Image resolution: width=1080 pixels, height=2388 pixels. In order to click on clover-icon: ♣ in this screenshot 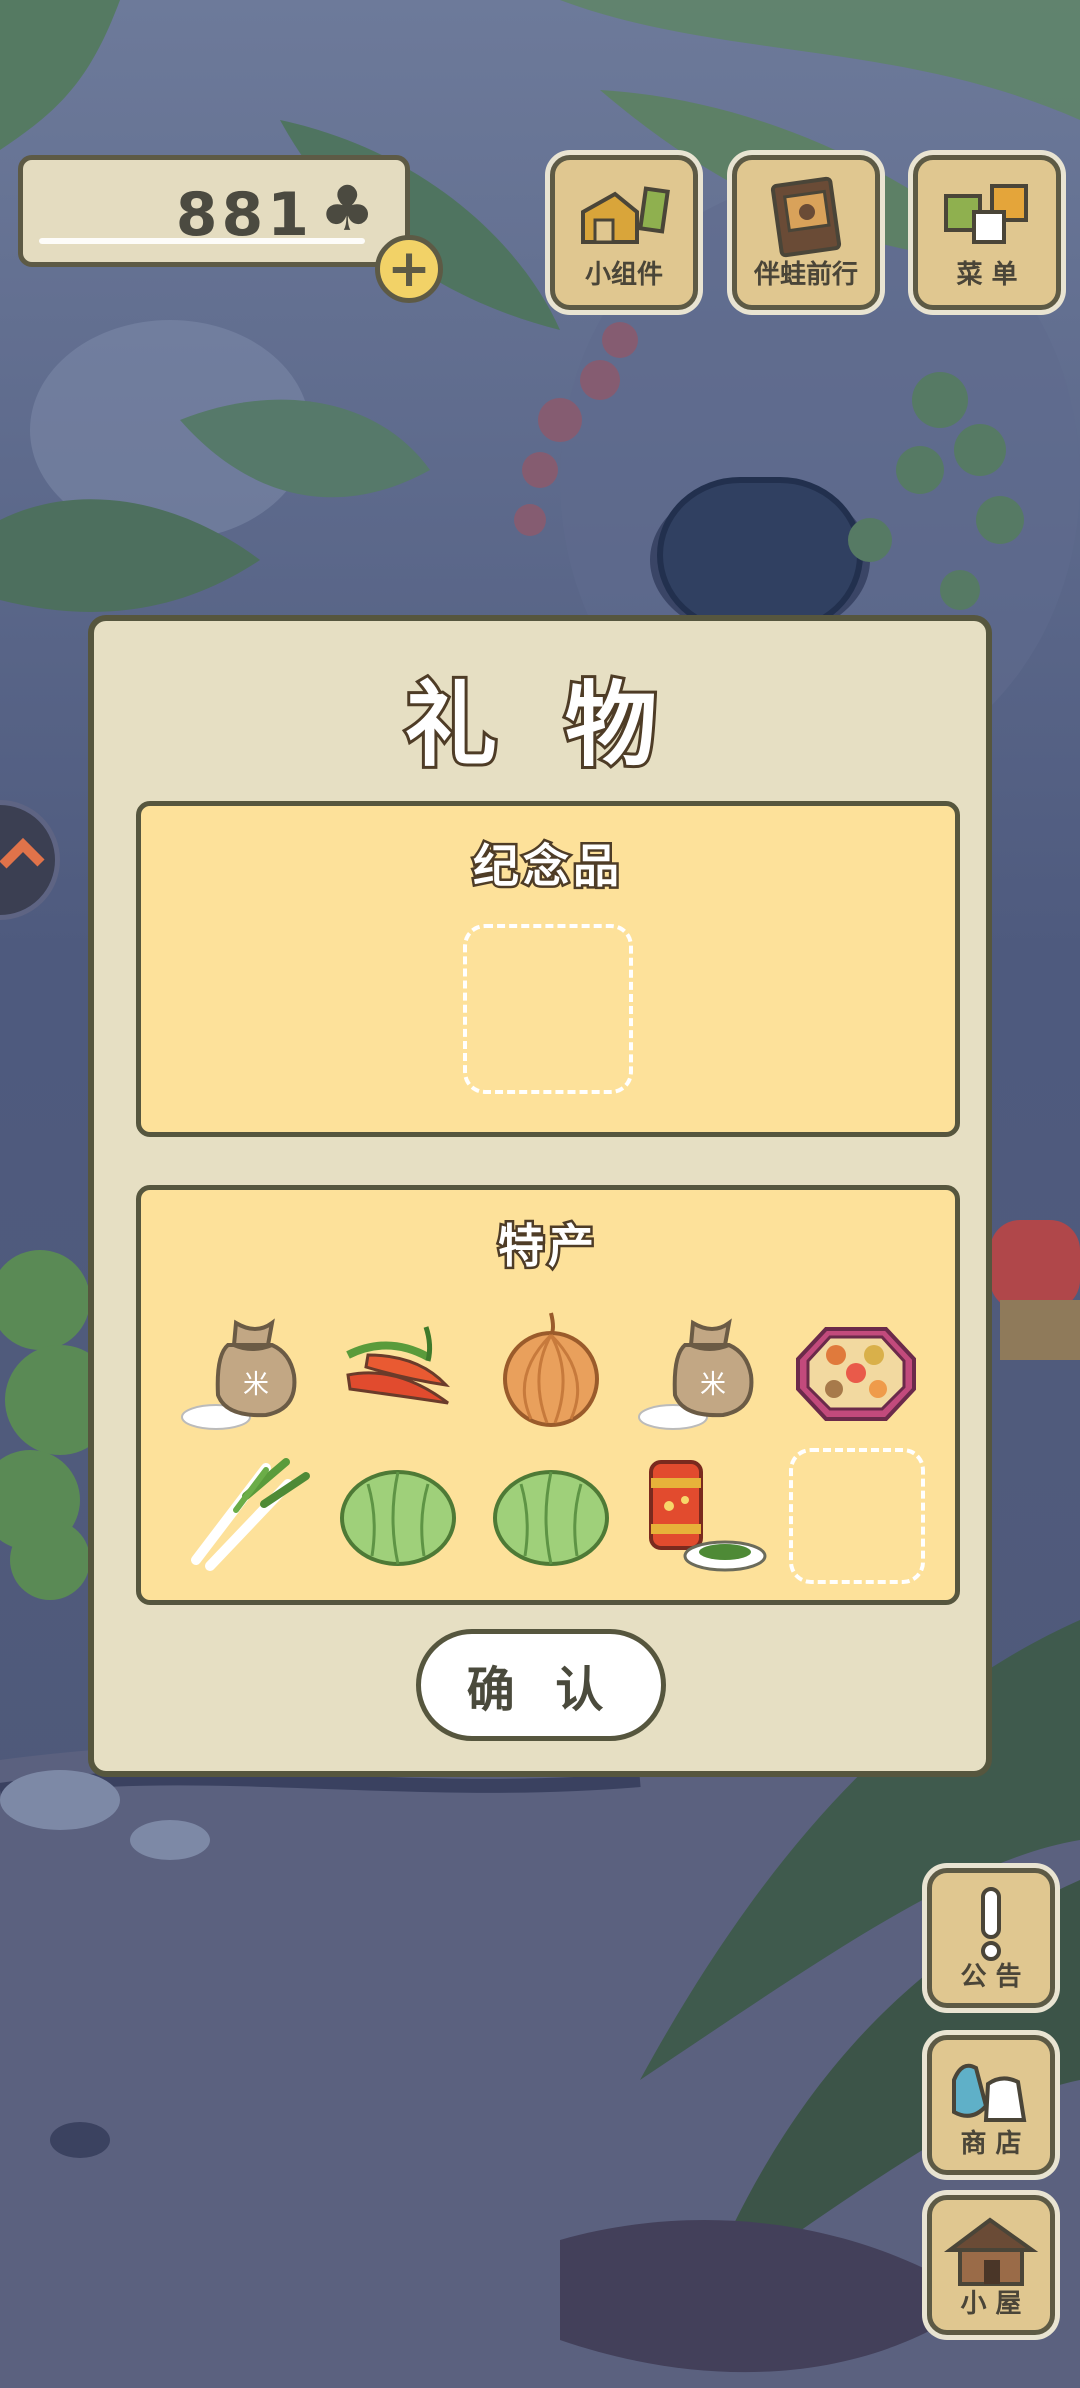, I will do `click(347, 208)`.